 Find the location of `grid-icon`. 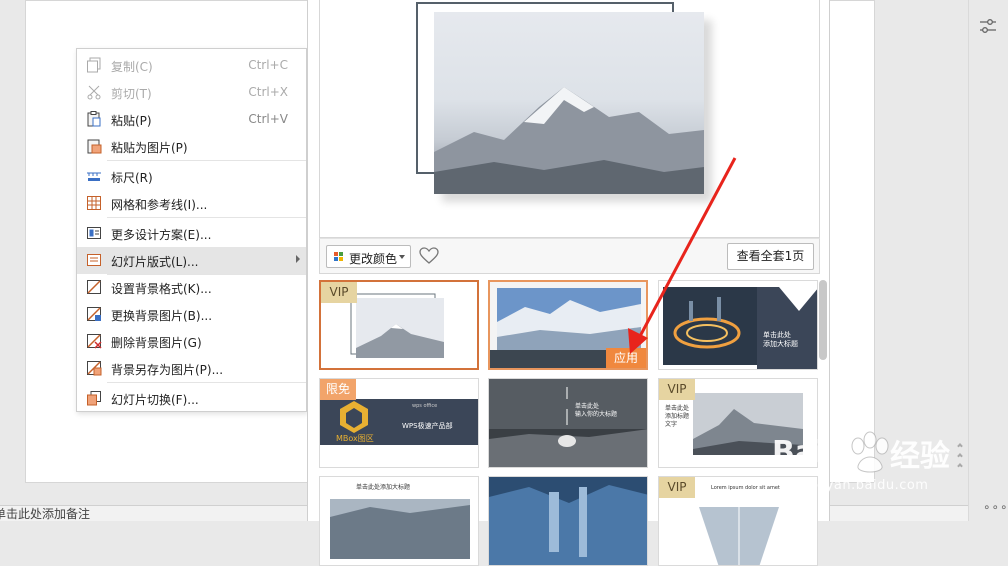

grid-icon is located at coordinates (94, 203).